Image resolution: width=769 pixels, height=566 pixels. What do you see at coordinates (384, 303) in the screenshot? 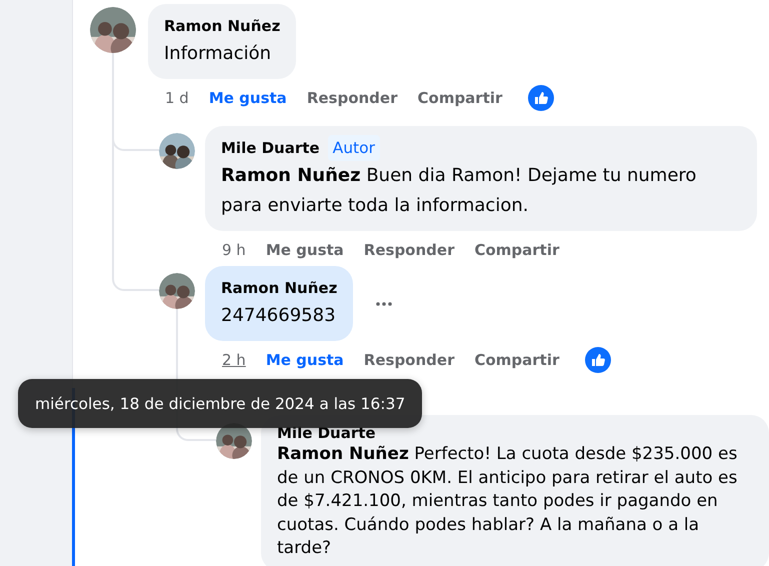
I see `more-icon` at bounding box center [384, 303].